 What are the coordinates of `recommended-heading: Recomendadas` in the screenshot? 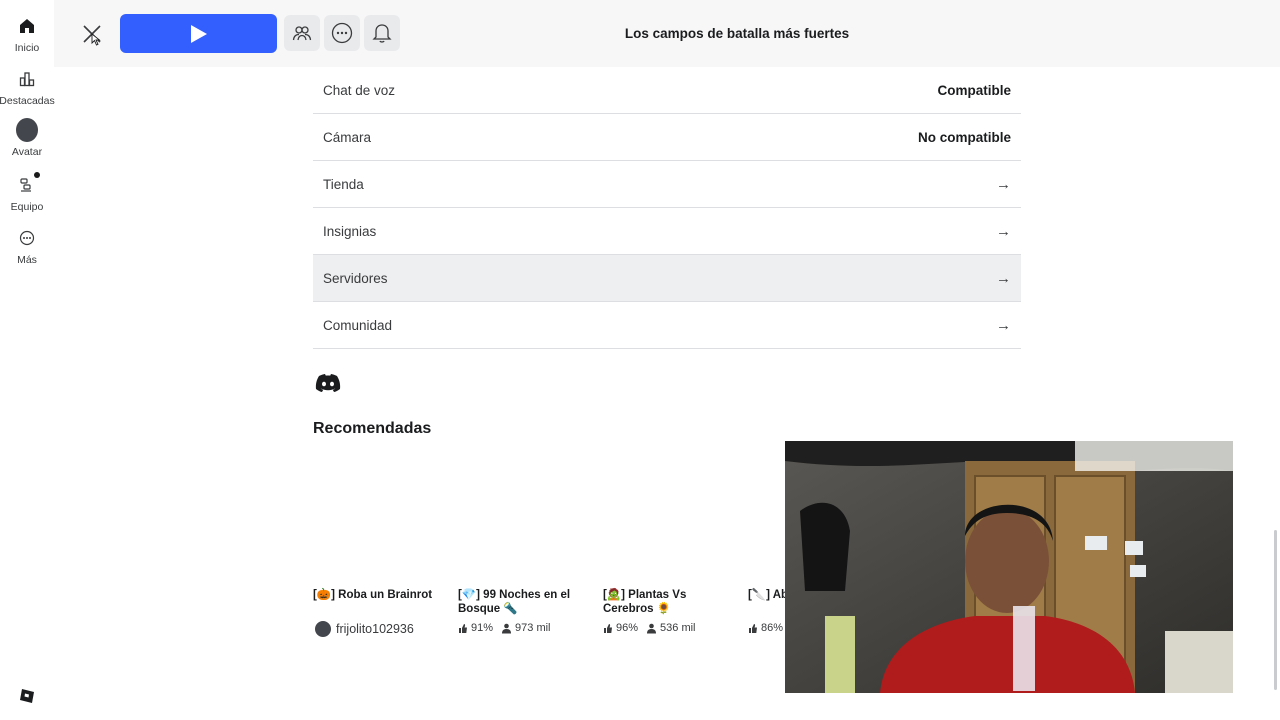 It's located at (372, 428).